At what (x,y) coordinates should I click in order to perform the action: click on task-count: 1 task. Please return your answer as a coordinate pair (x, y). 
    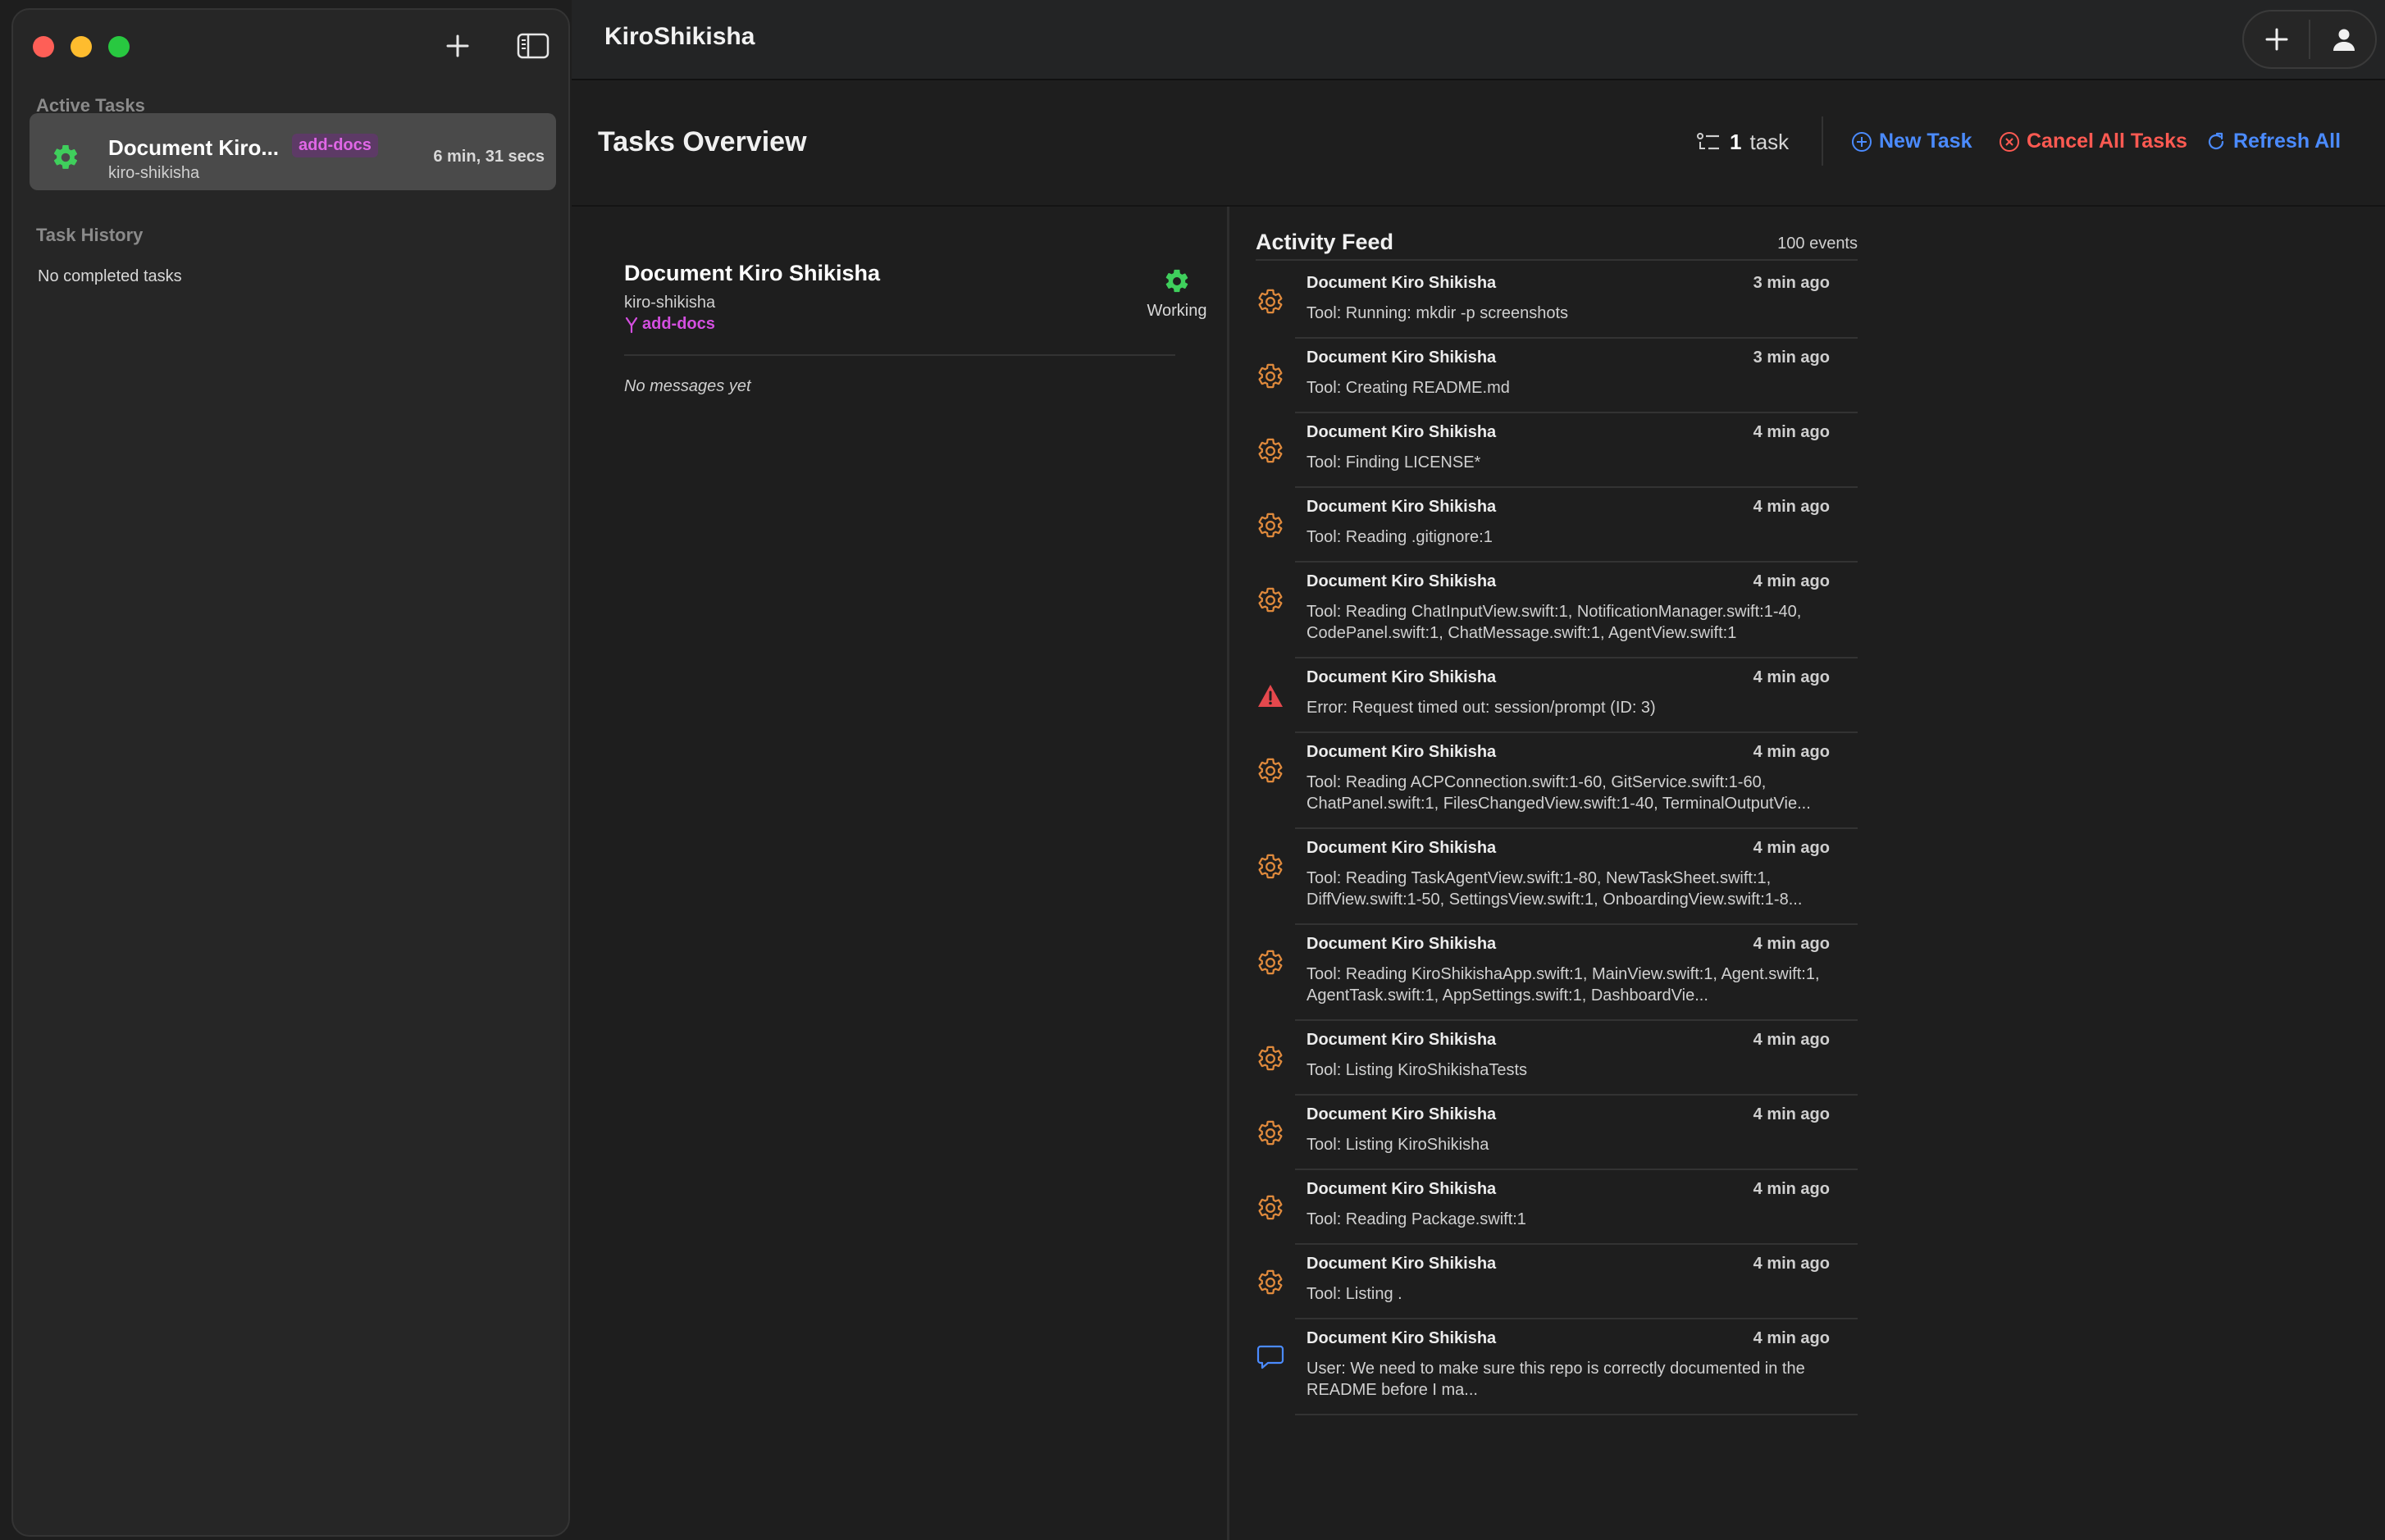
    Looking at the image, I should click on (1743, 142).